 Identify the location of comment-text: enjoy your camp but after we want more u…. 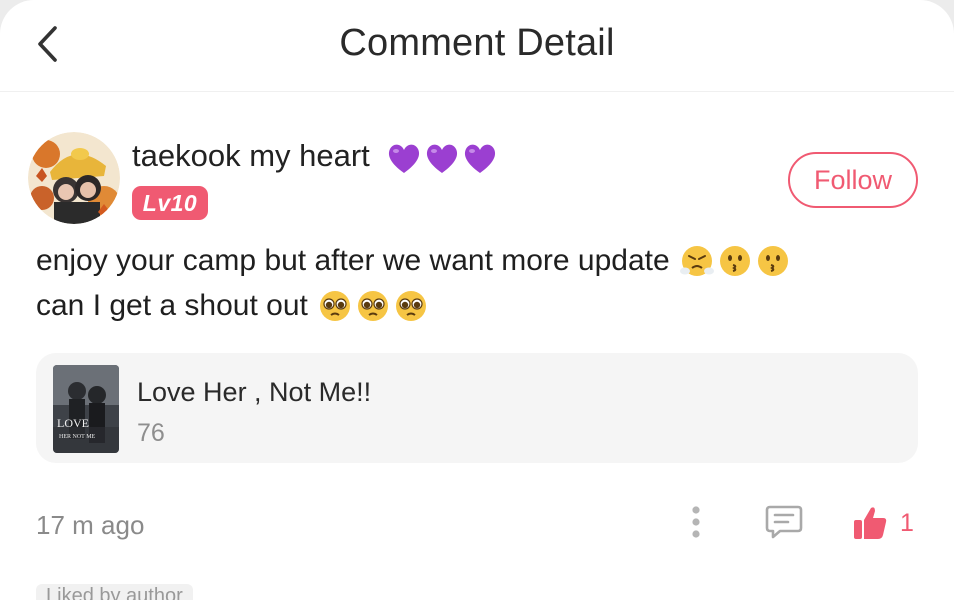
(353, 260).